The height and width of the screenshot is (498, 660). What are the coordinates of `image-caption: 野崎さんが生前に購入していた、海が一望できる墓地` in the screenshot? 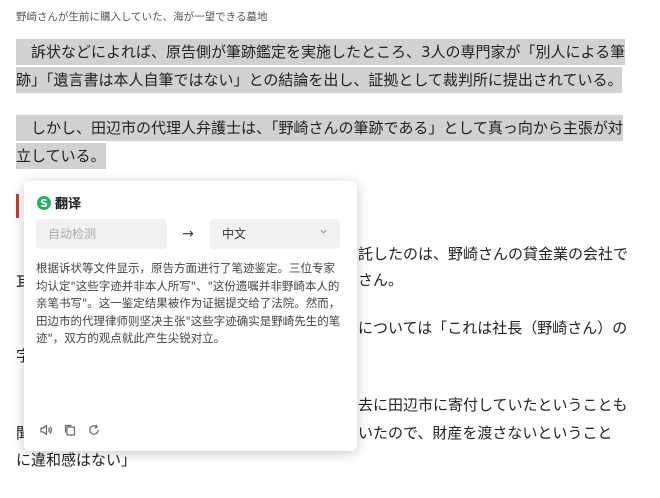 It's located at (142, 17).